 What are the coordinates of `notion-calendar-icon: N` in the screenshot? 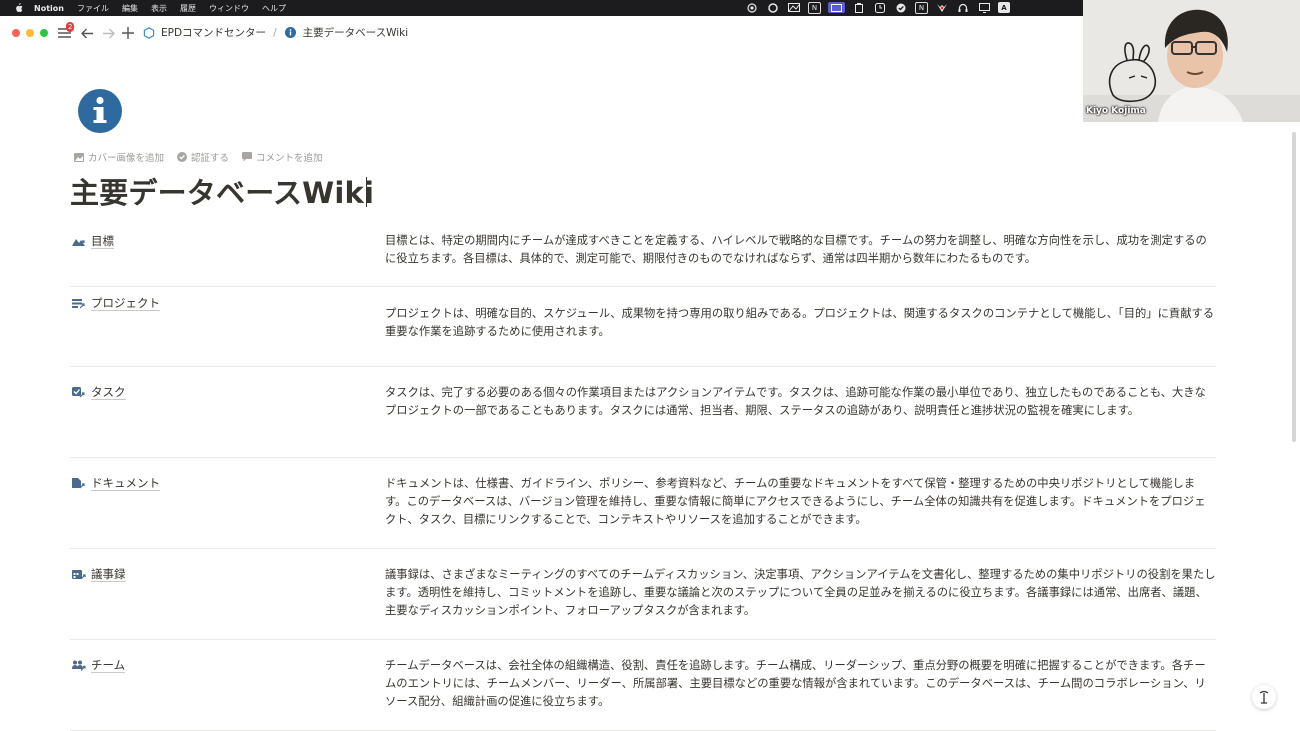 It's located at (921, 8).